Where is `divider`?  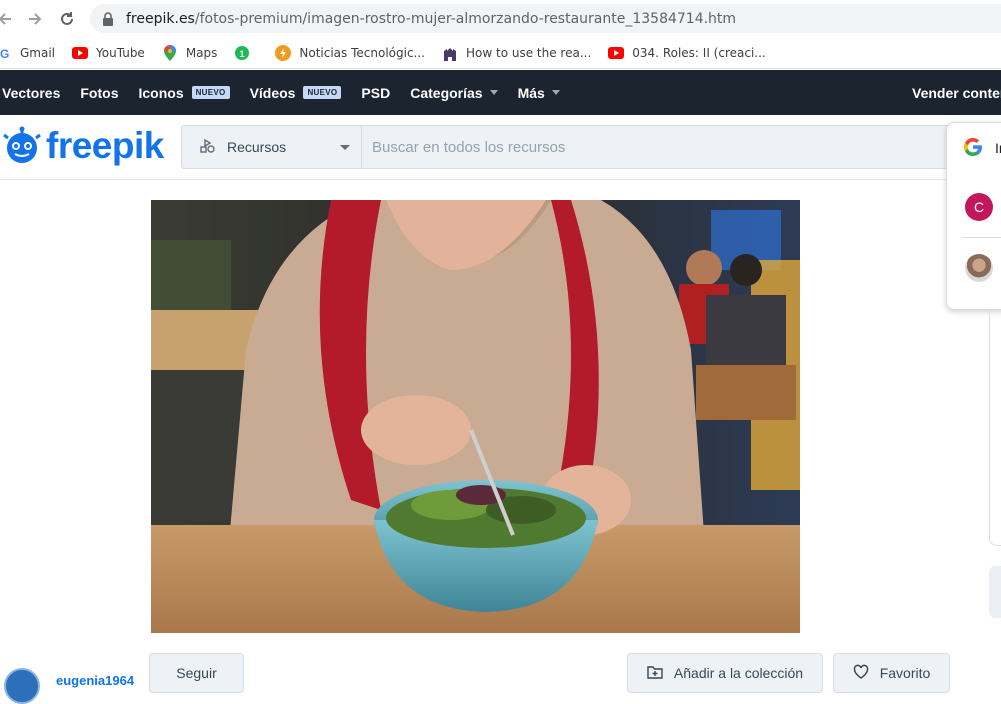
divider is located at coordinates (981, 237).